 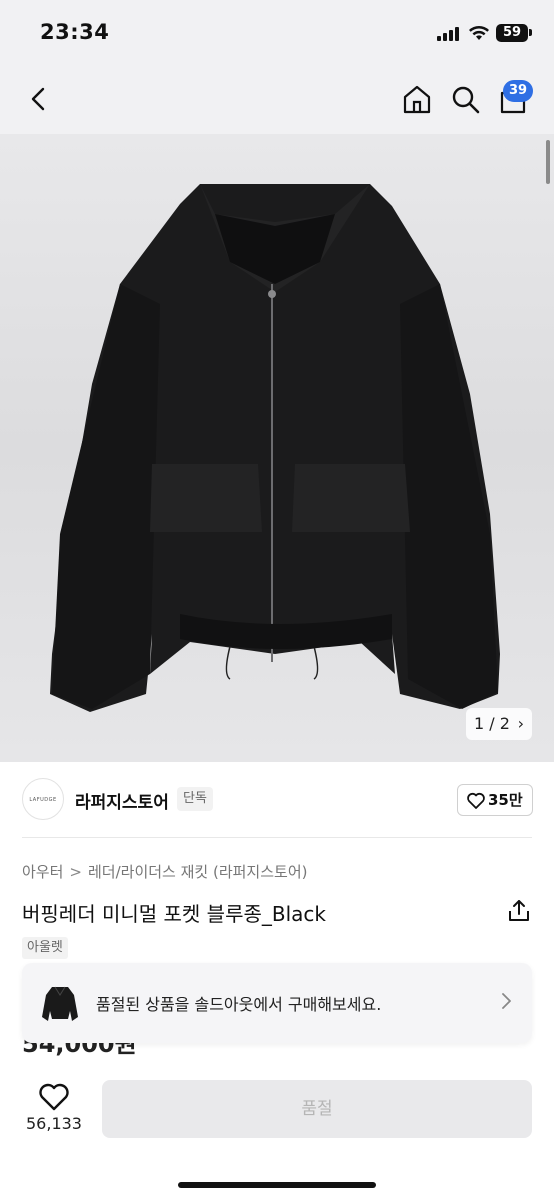 I want to click on chevron-right-icon: ›, so click(x=520, y=723).